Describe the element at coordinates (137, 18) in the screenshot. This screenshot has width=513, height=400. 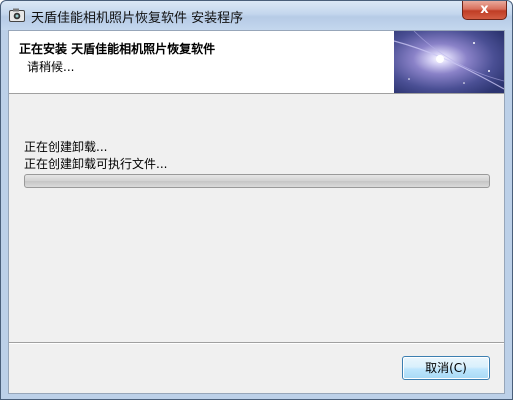
I see `window-title: 天盾佳能相机照片恢复软件 安装程序` at that location.